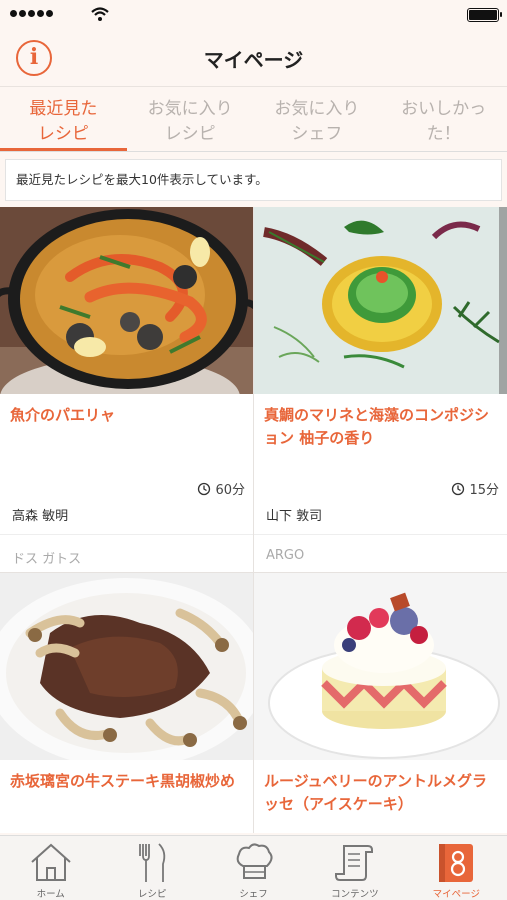 Image resolution: width=507 pixels, height=900 pixels. I want to click on recipe-image-snapper, so click(380, 300).